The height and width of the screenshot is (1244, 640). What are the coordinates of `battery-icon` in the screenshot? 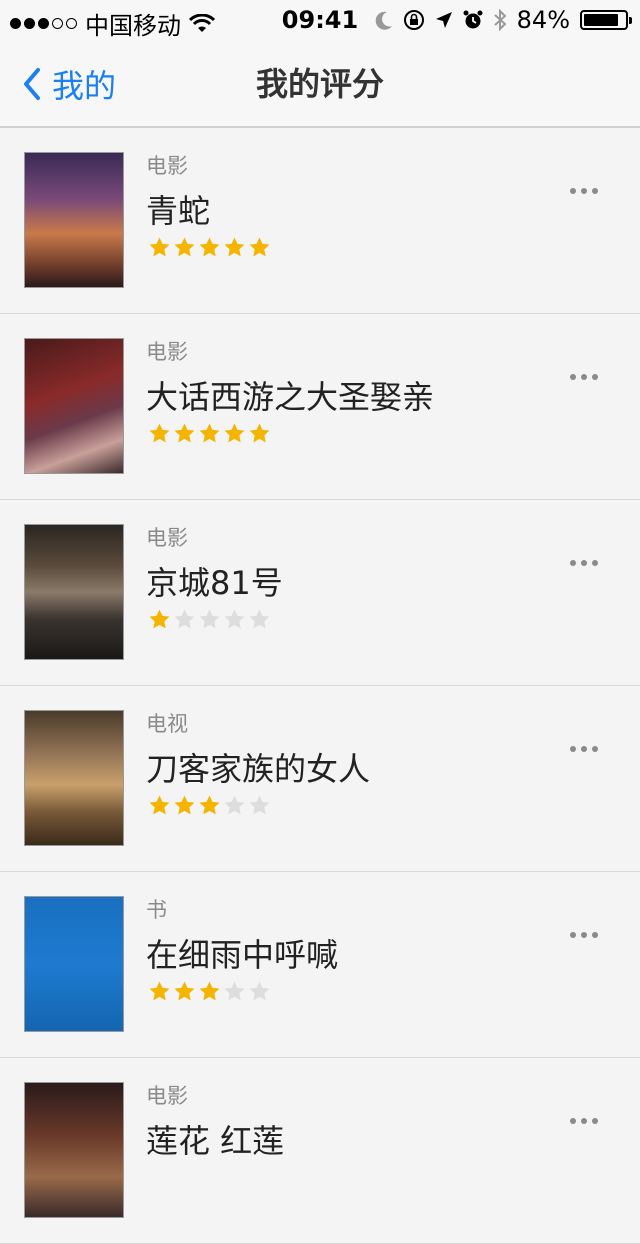 It's located at (606, 20).